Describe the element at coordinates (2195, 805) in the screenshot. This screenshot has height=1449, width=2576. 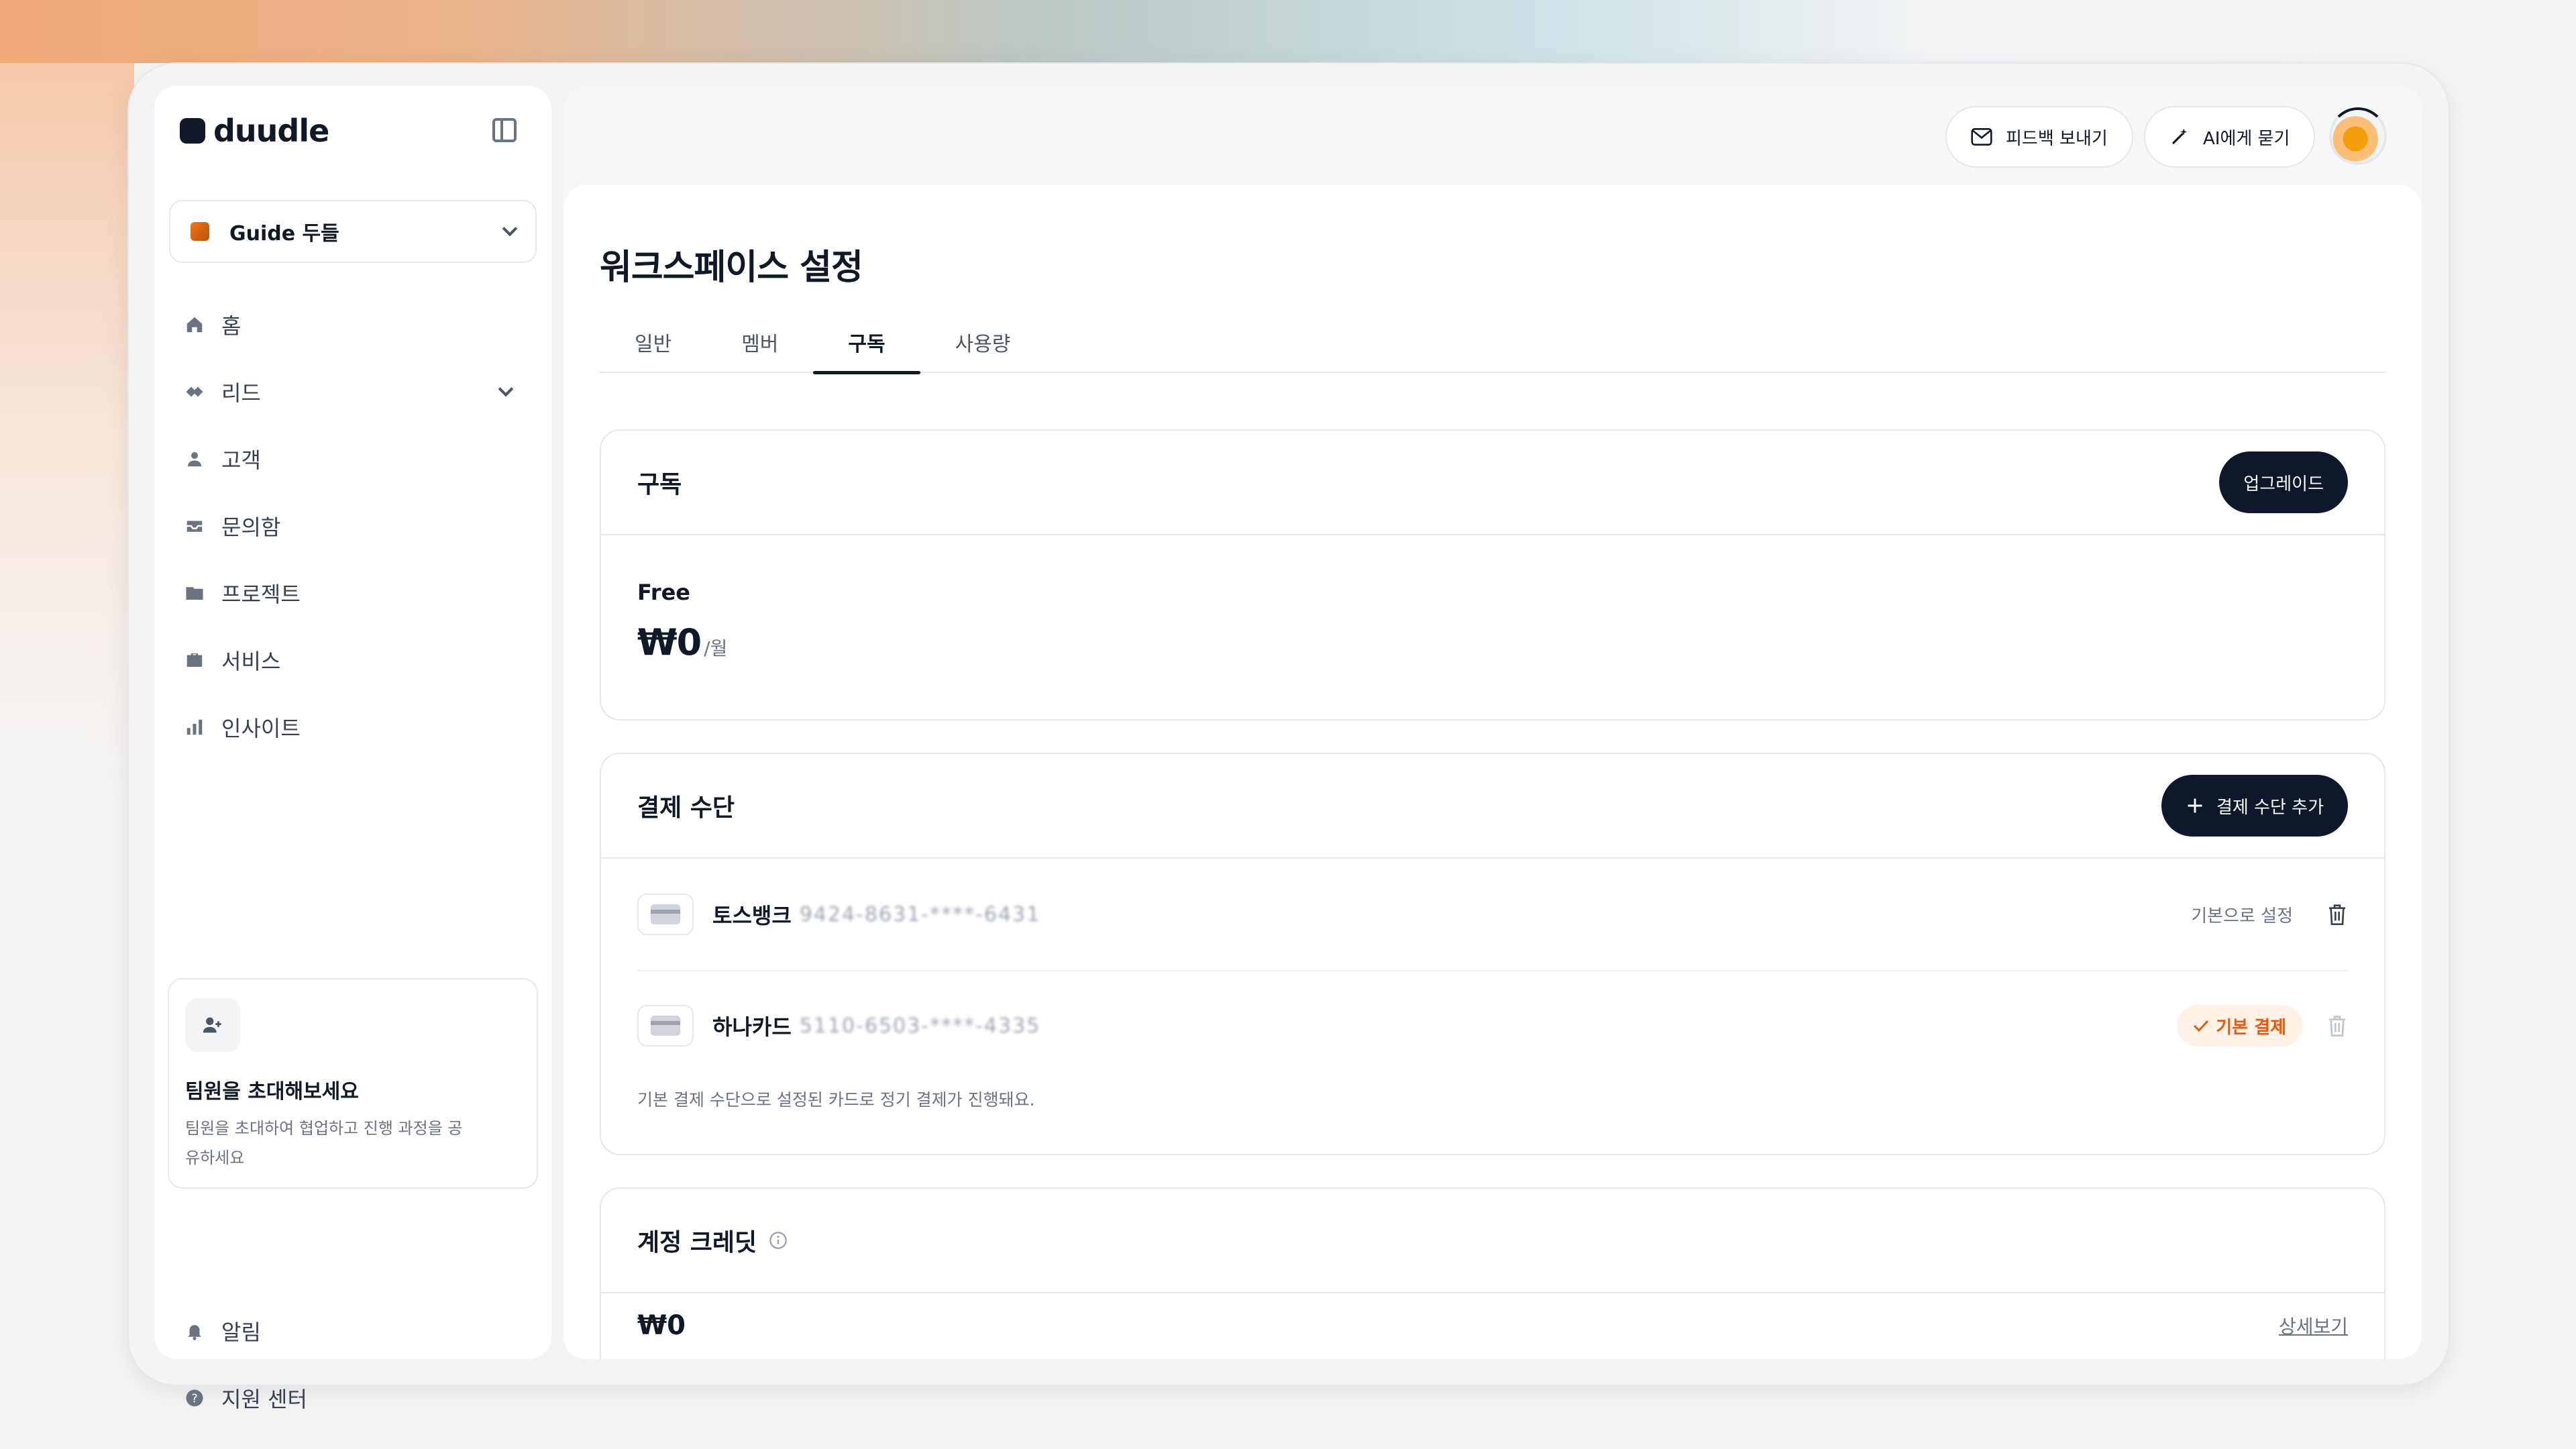
I see `plus-icon` at that location.